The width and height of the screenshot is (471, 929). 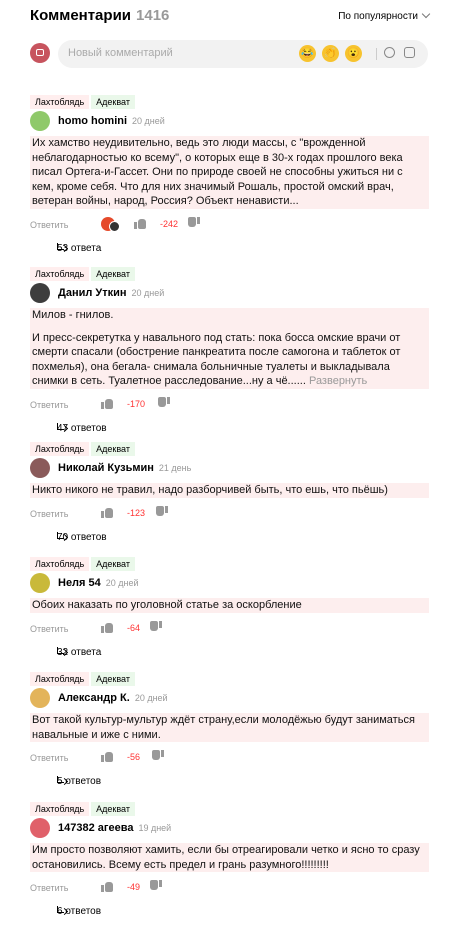 What do you see at coordinates (235, 251) in the screenshot?
I see `replies-link: 53 ответа` at bounding box center [235, 251].